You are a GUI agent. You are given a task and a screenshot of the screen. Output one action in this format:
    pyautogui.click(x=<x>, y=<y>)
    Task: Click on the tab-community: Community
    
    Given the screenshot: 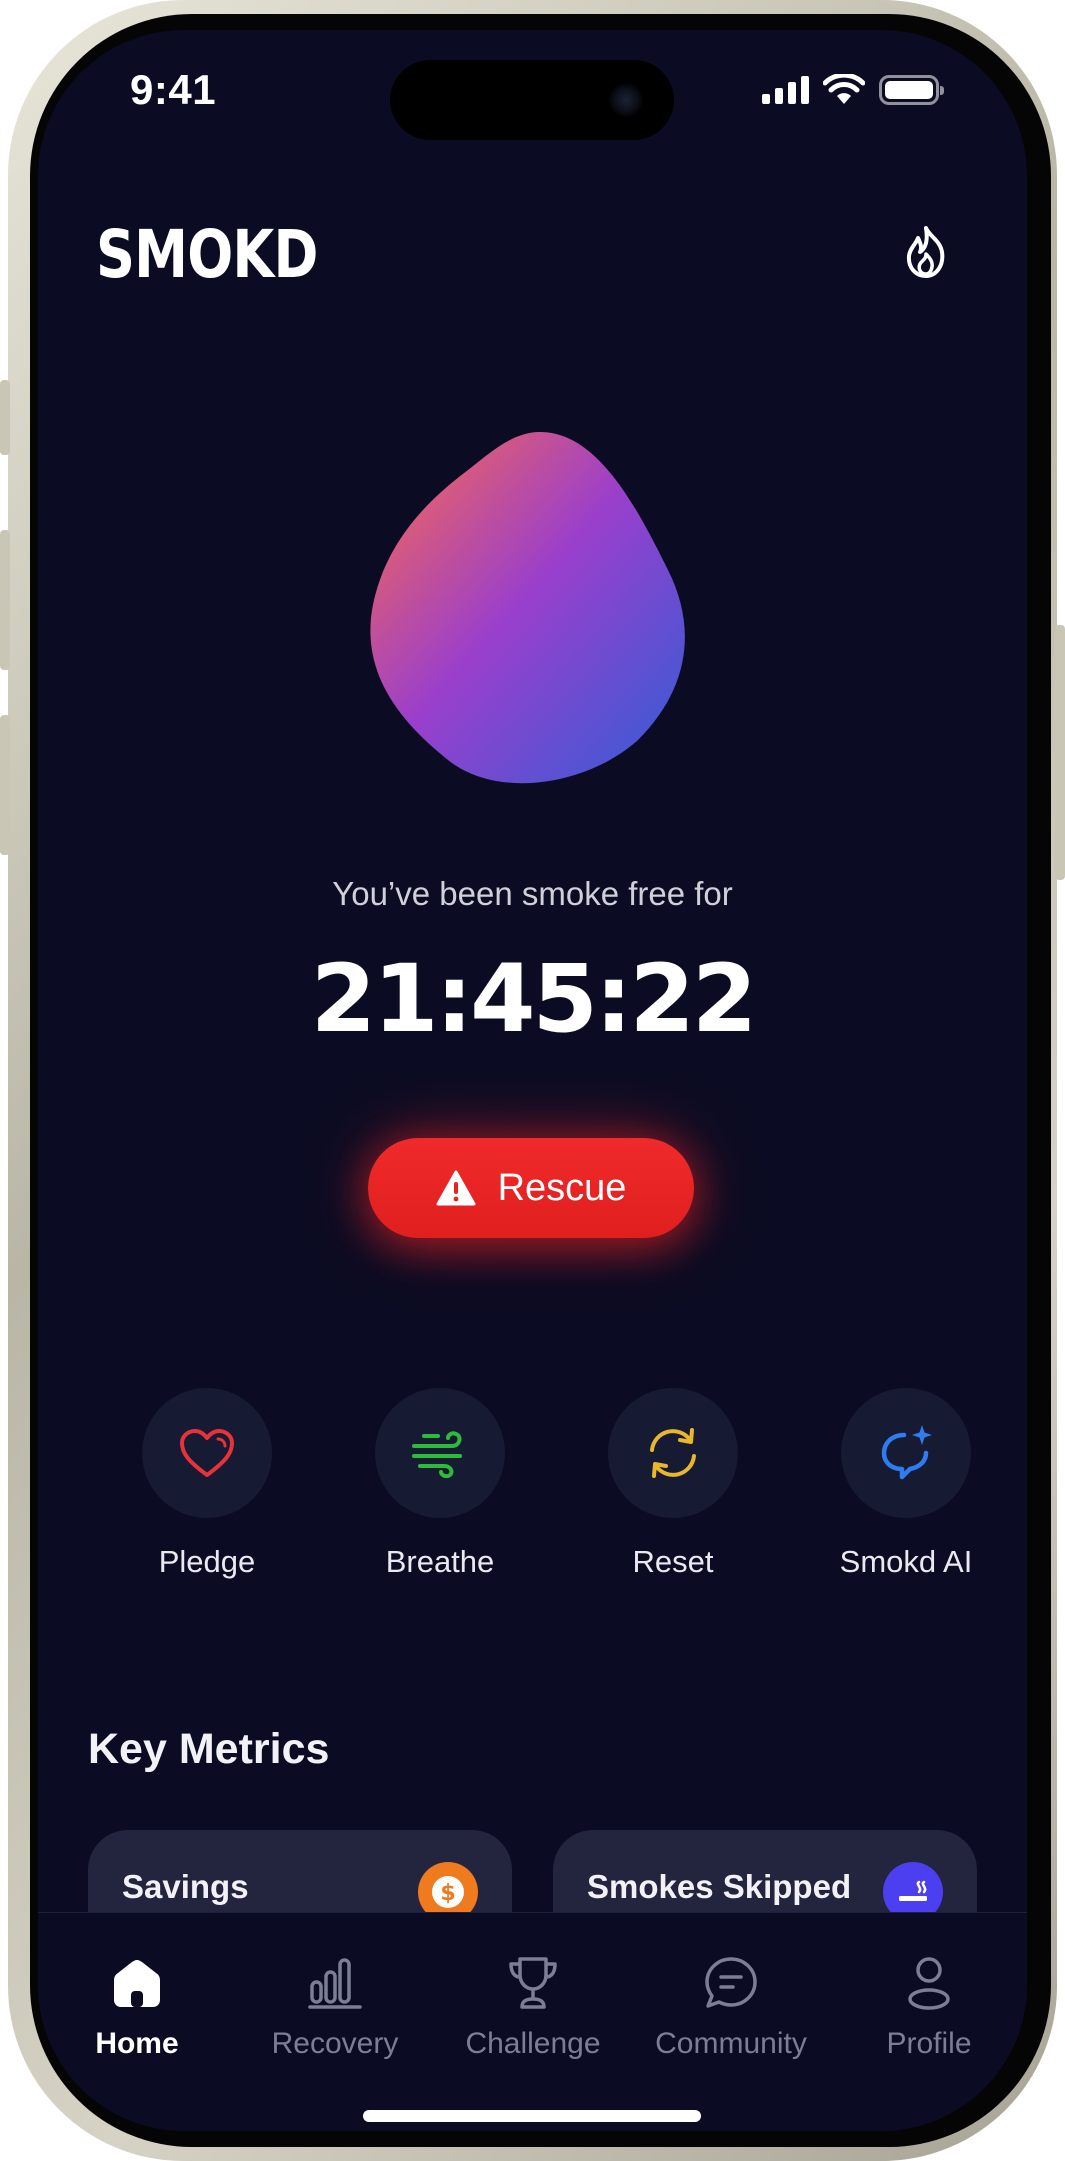 What is the action you would take?
    pyautogui.click(x=731, y=2007)
    